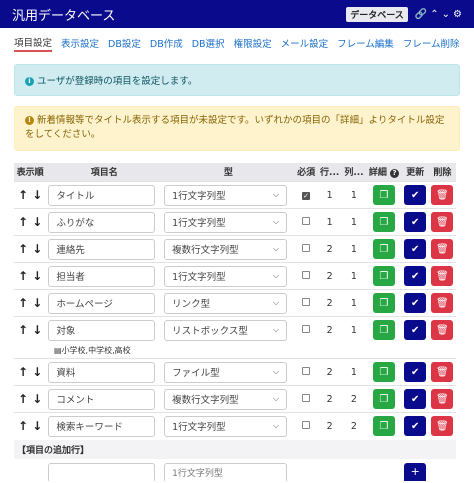  Describe the element at coordinates (102, 399) in the screenshot. I see `item-name-input: コメント` at that location.